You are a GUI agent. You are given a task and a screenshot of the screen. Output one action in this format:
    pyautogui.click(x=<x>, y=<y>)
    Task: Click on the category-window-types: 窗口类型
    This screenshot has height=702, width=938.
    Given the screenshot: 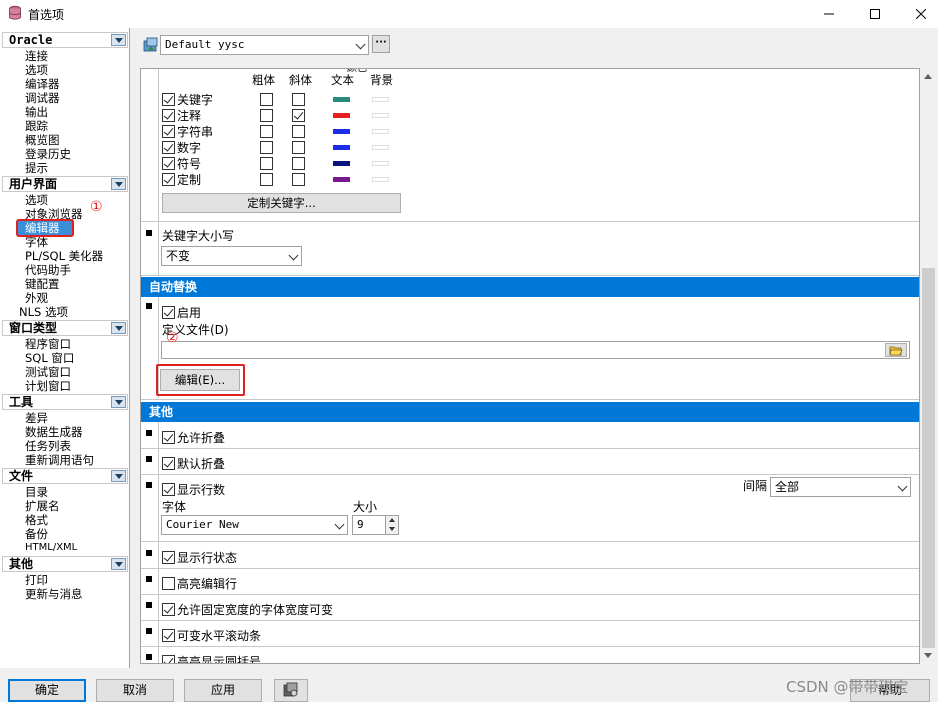 What is the action you would take?
    pyautogui.click(x=65, y=328)
    